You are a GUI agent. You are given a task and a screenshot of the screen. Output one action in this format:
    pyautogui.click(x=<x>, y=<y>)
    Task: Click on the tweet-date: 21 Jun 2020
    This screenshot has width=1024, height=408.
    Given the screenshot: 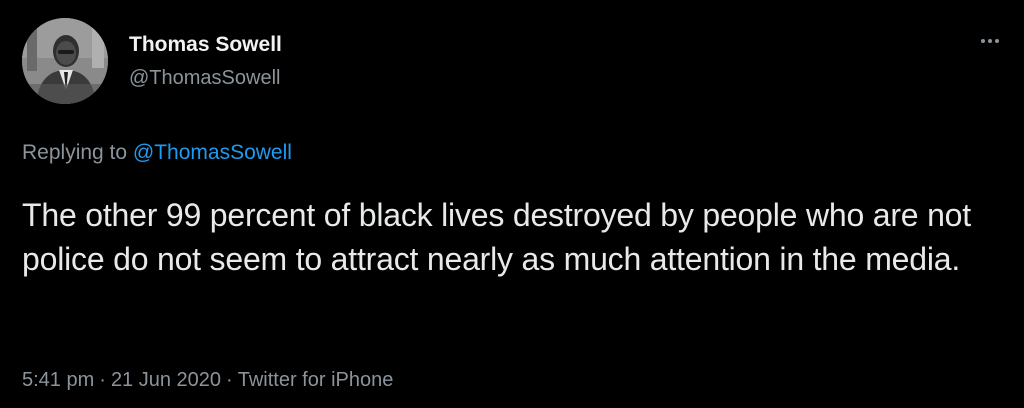 What is the action you would take?
    pyautogui.click(x=166, y=380)
    